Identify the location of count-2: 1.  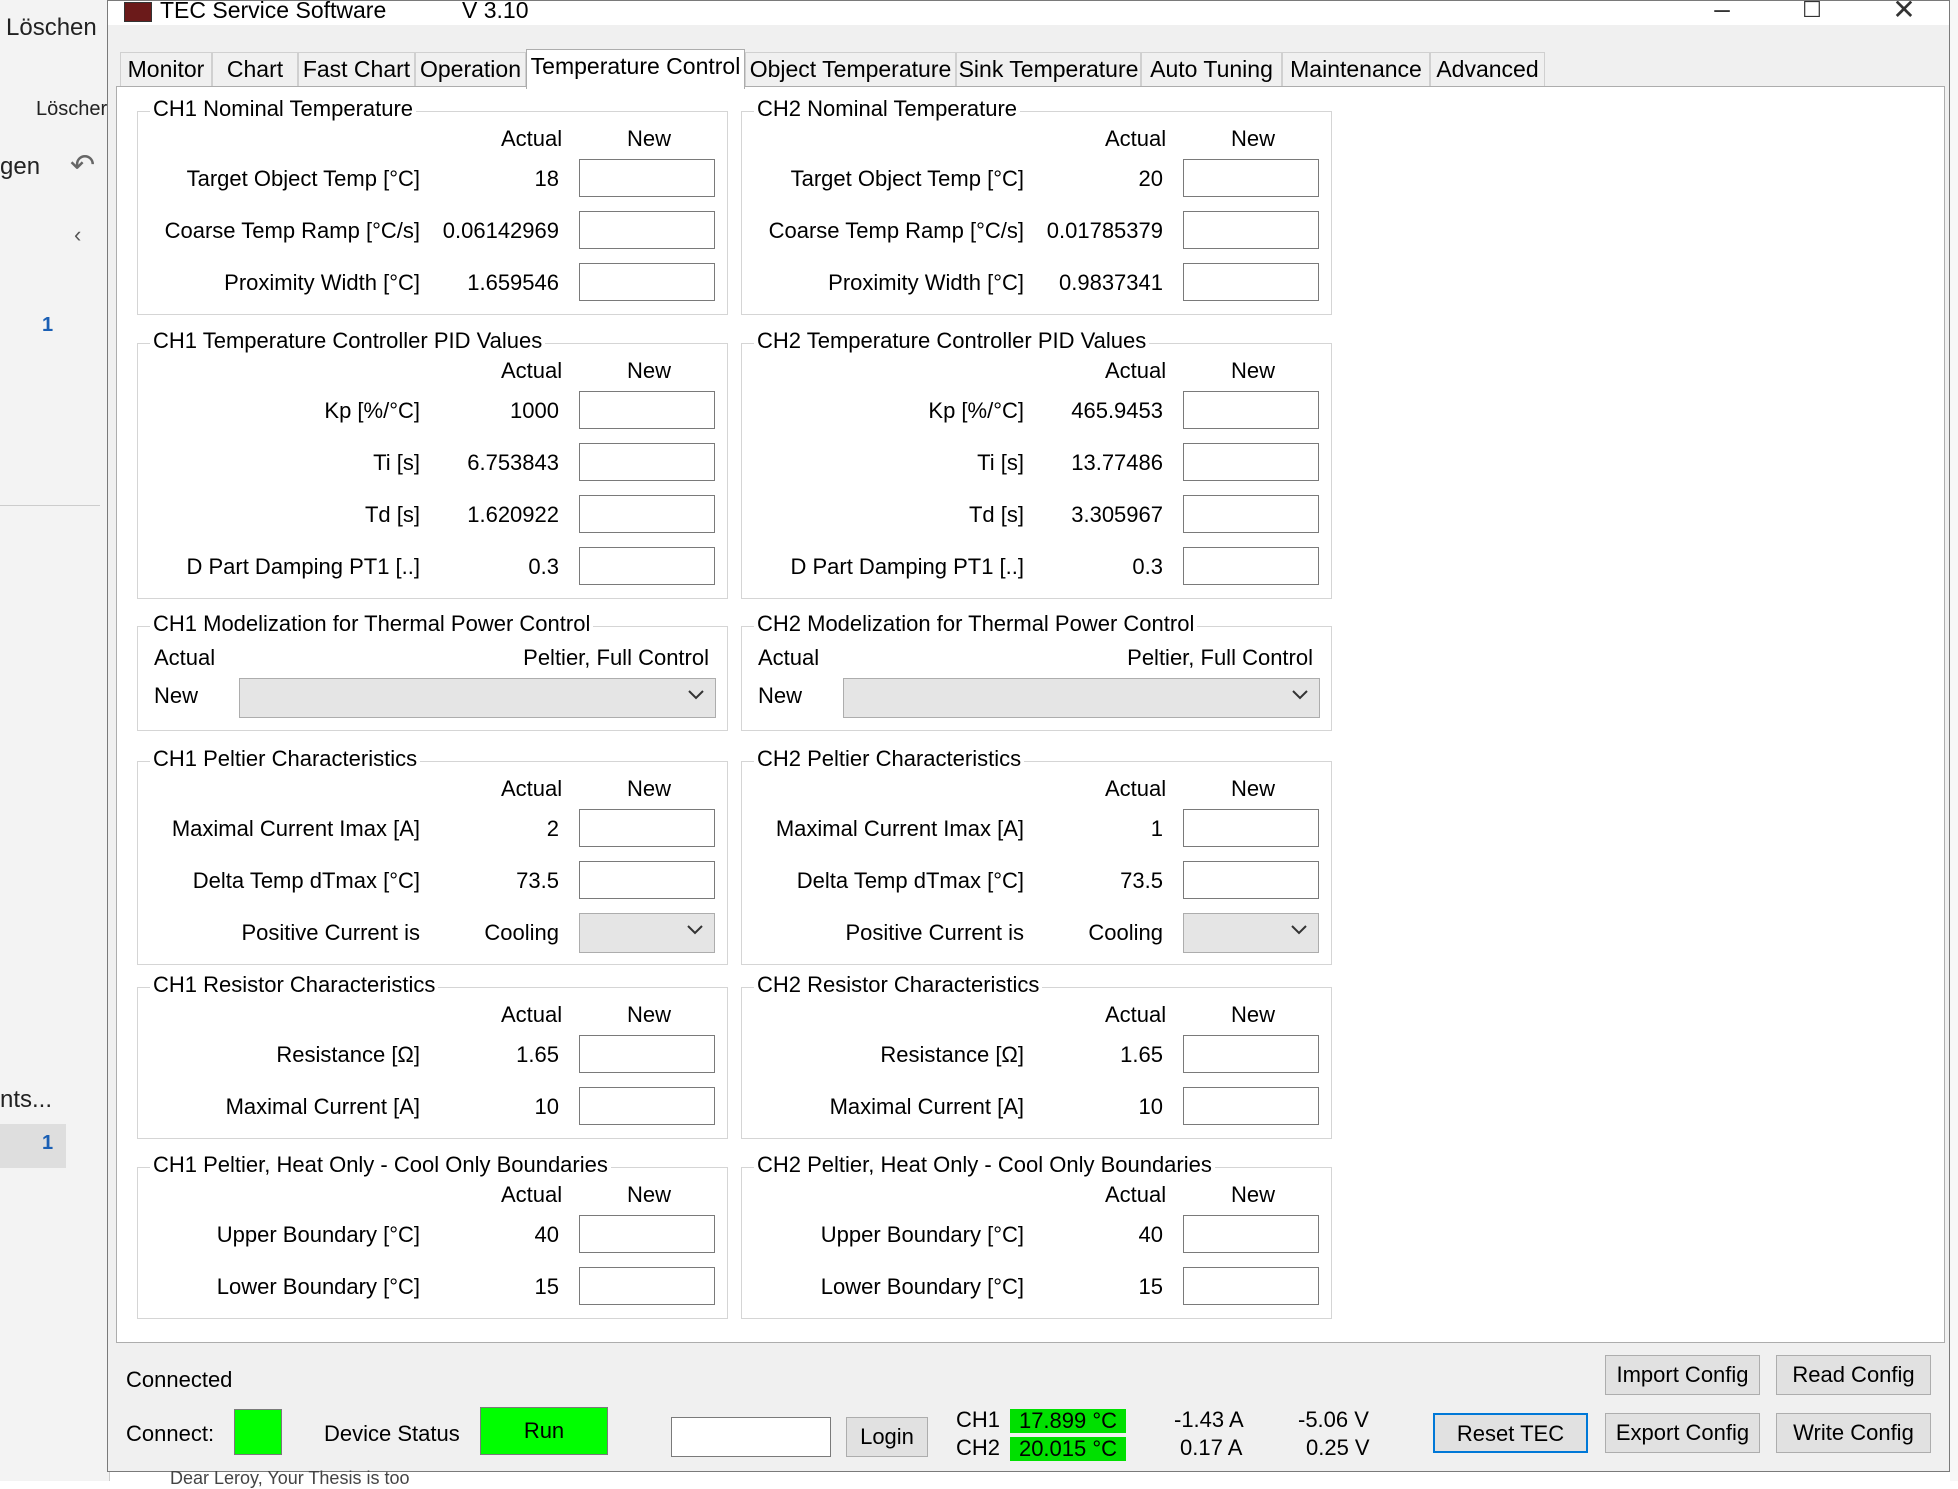
(48, 1143).